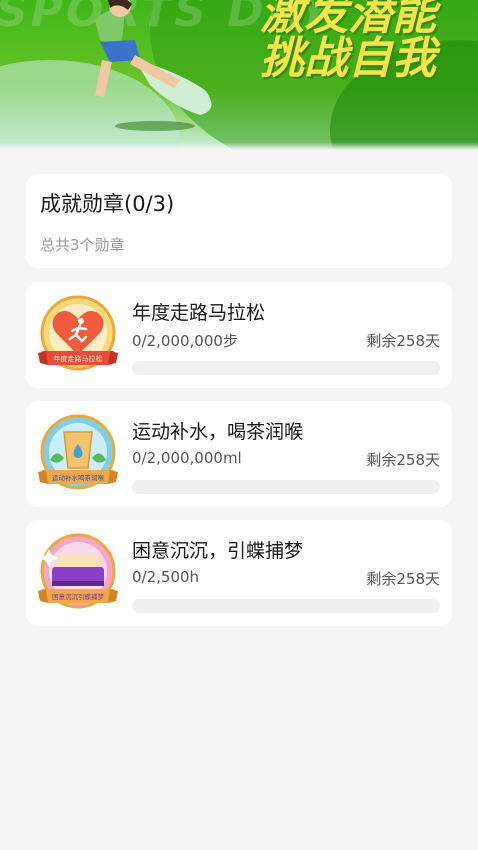  Describe the element at coordinates (81, 321) in the screenshot. I see `running-person-icon` at that location.